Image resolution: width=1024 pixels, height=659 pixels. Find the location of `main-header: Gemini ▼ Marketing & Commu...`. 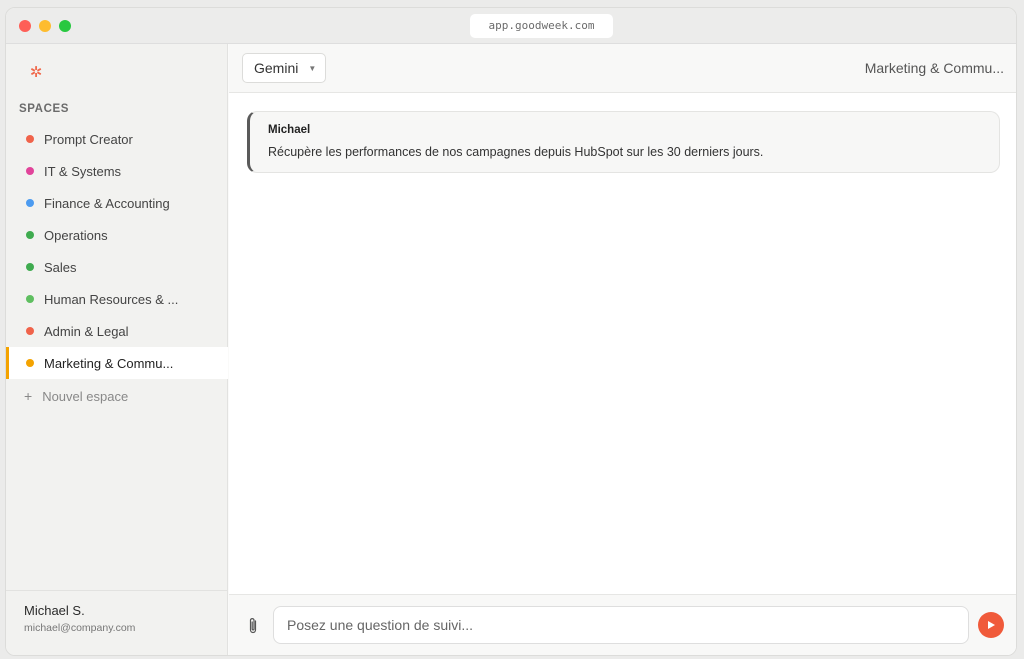

main-header: Gemini ▼ Marketing & Commu... is located at coordinates (622, 68).